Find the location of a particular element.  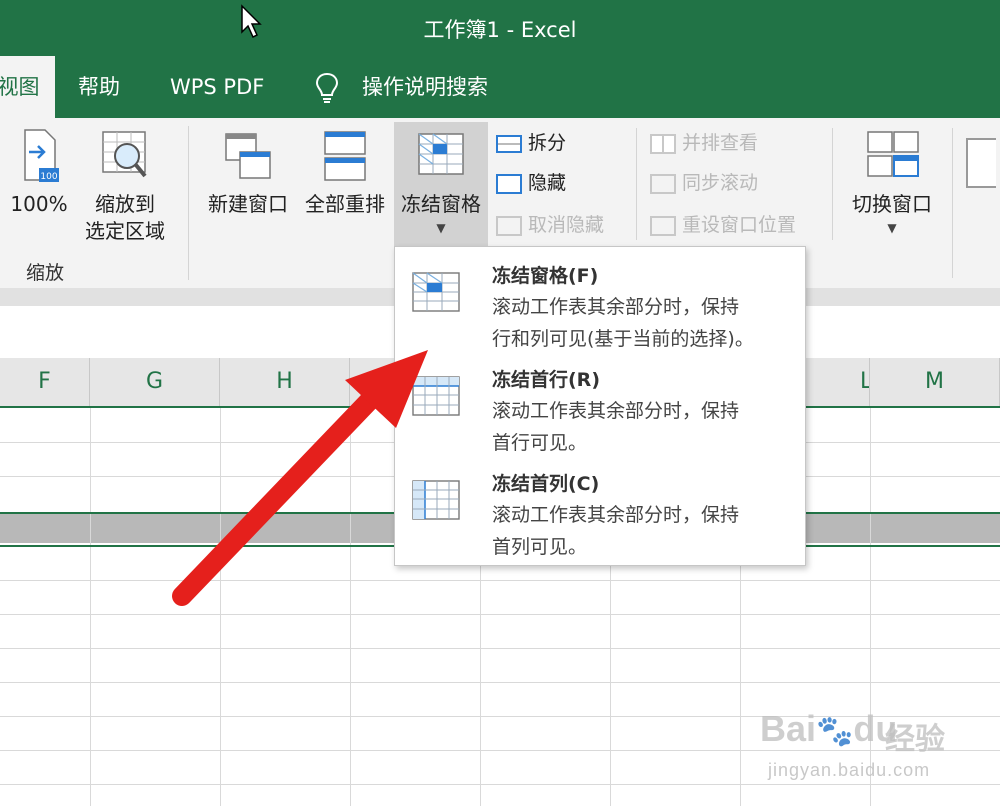

watermark-url: jingyan.baidu.com is located at coordinates (849, 770).